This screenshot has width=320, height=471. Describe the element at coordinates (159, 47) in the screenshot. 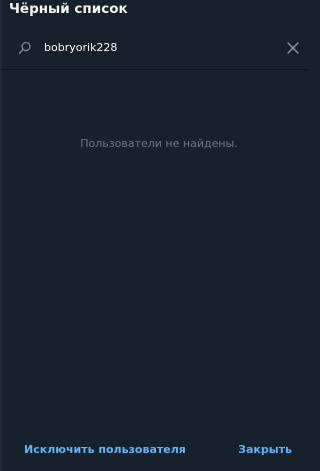

I see `search-input` at that location.